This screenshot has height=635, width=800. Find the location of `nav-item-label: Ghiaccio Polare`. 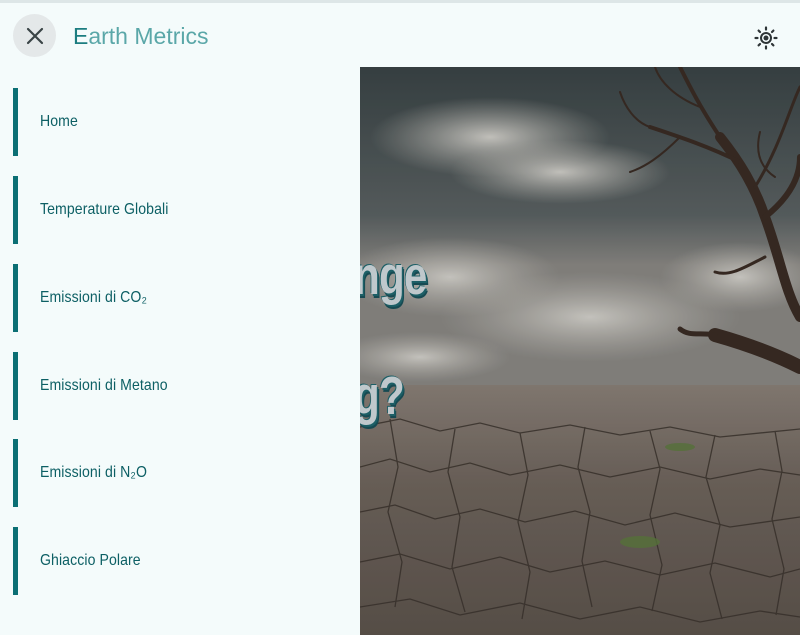

nav-item-label: Ghiaccio Polare is located at coordinates (90, 560).